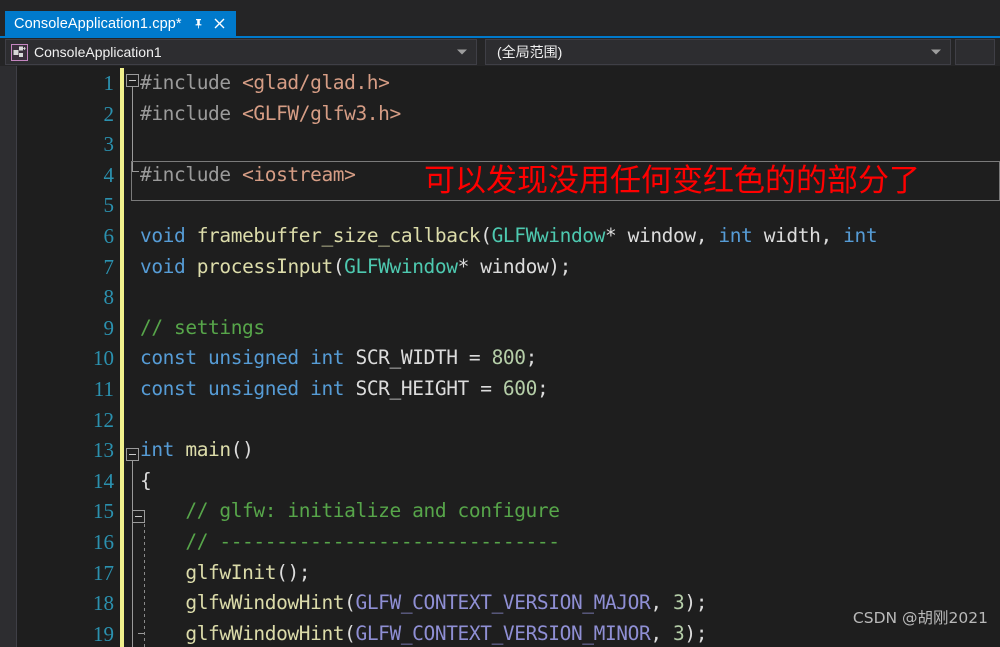 The width and height of the screenshot is (1000, 647). I want to click on line-number: 1, so click(109, 83).